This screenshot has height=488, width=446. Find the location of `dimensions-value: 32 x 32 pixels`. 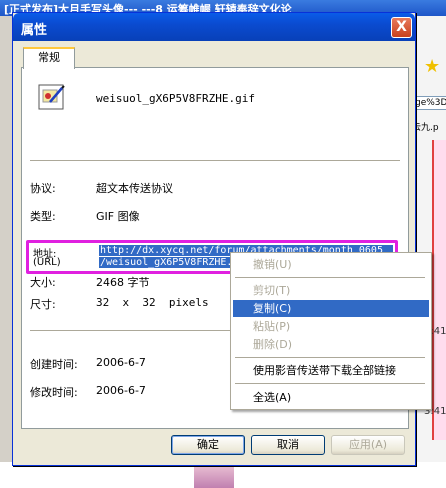

dimensions-value: 32 x 32 pixels is located at coordinates (152, 302).